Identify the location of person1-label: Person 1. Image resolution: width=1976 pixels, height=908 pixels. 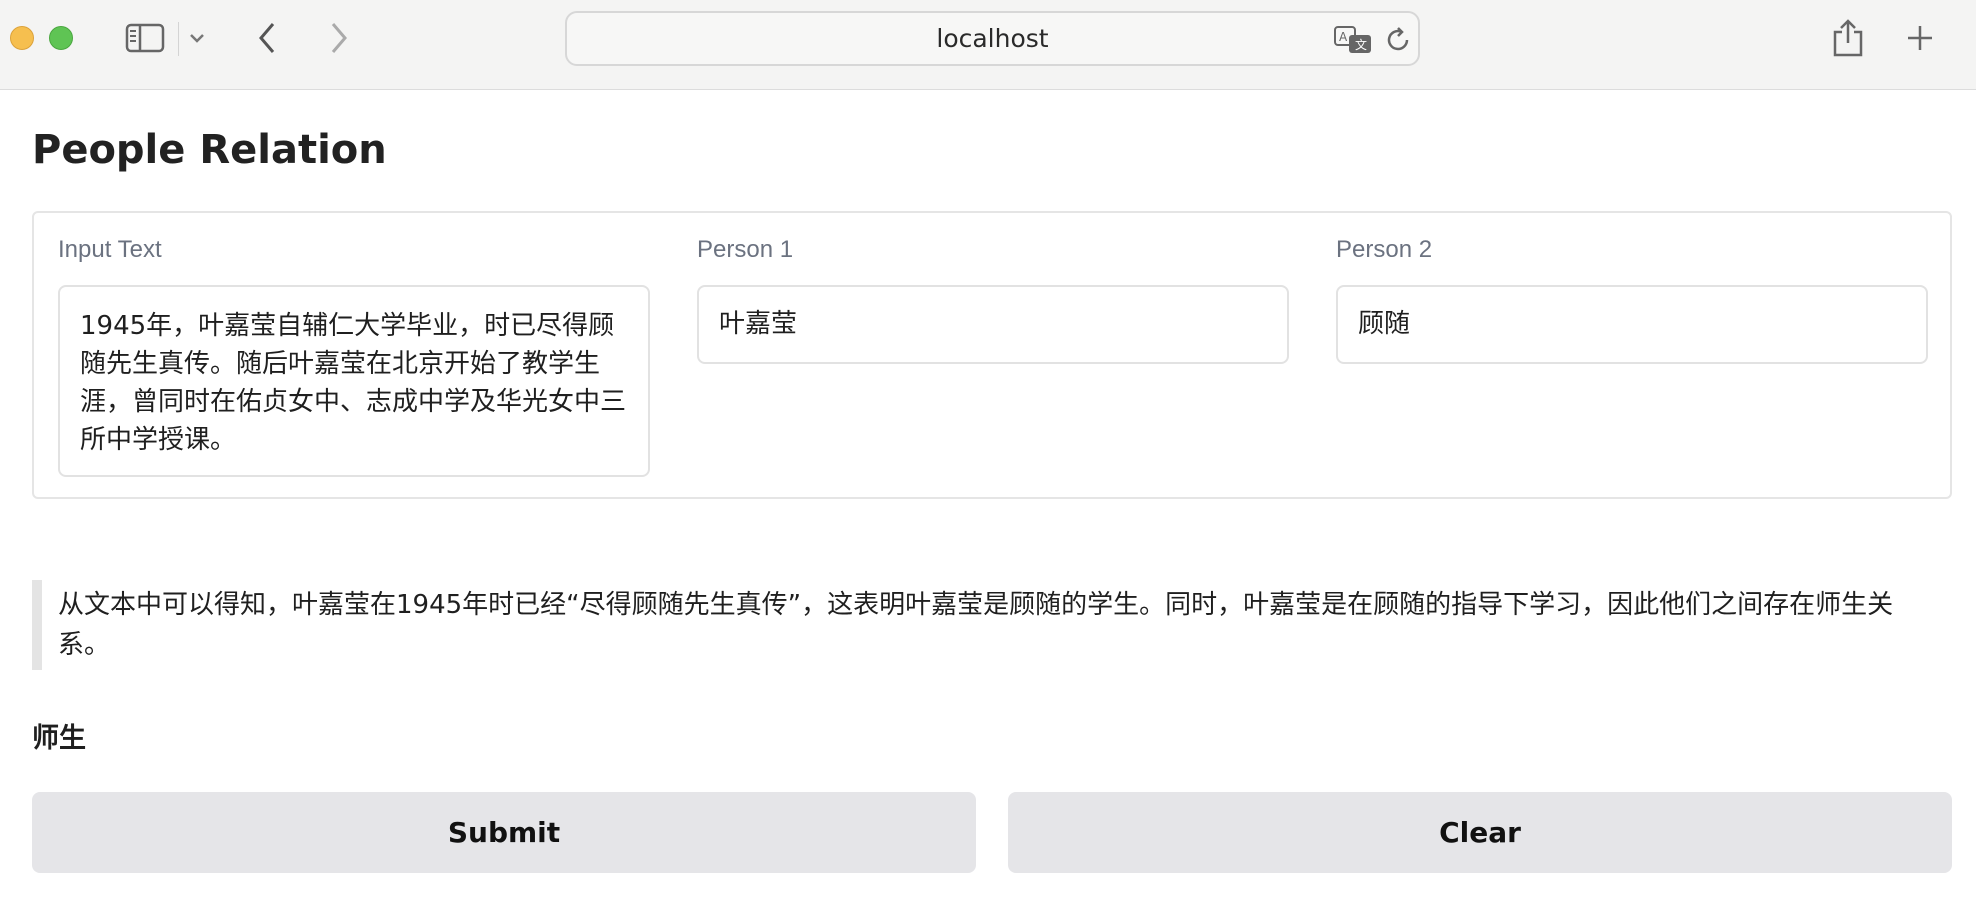
(745, 249).